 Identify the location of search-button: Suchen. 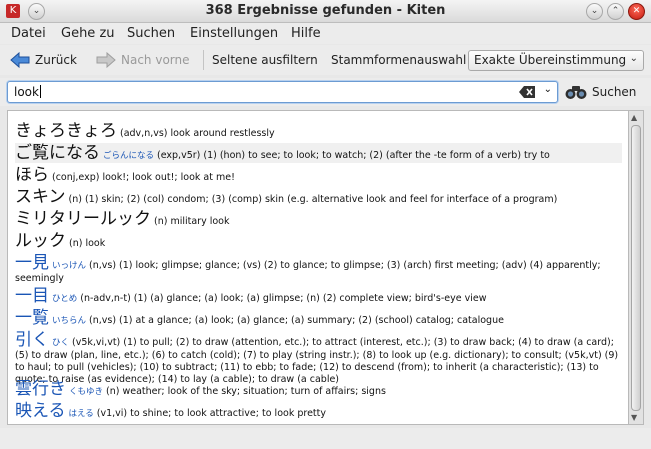
(600, 92).